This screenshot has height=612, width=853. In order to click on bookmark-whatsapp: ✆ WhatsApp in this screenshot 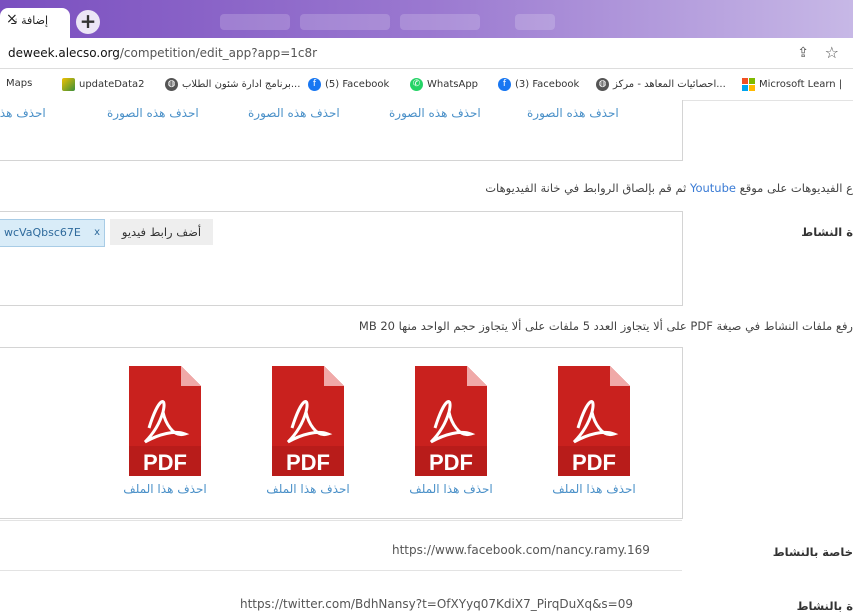, I will do `click(444, 84)`.